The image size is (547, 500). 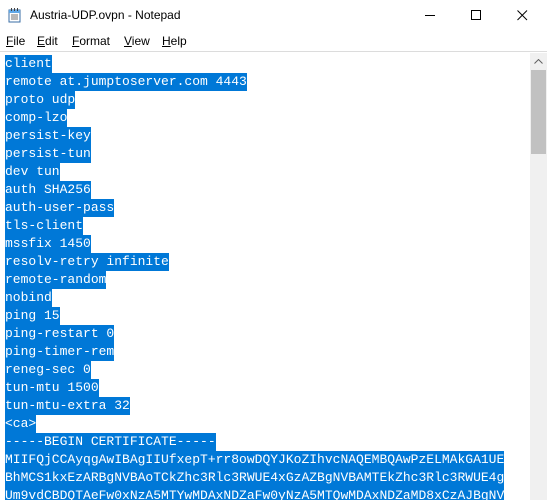 I want to click on maximize-icon, so click(x=476, y=15).